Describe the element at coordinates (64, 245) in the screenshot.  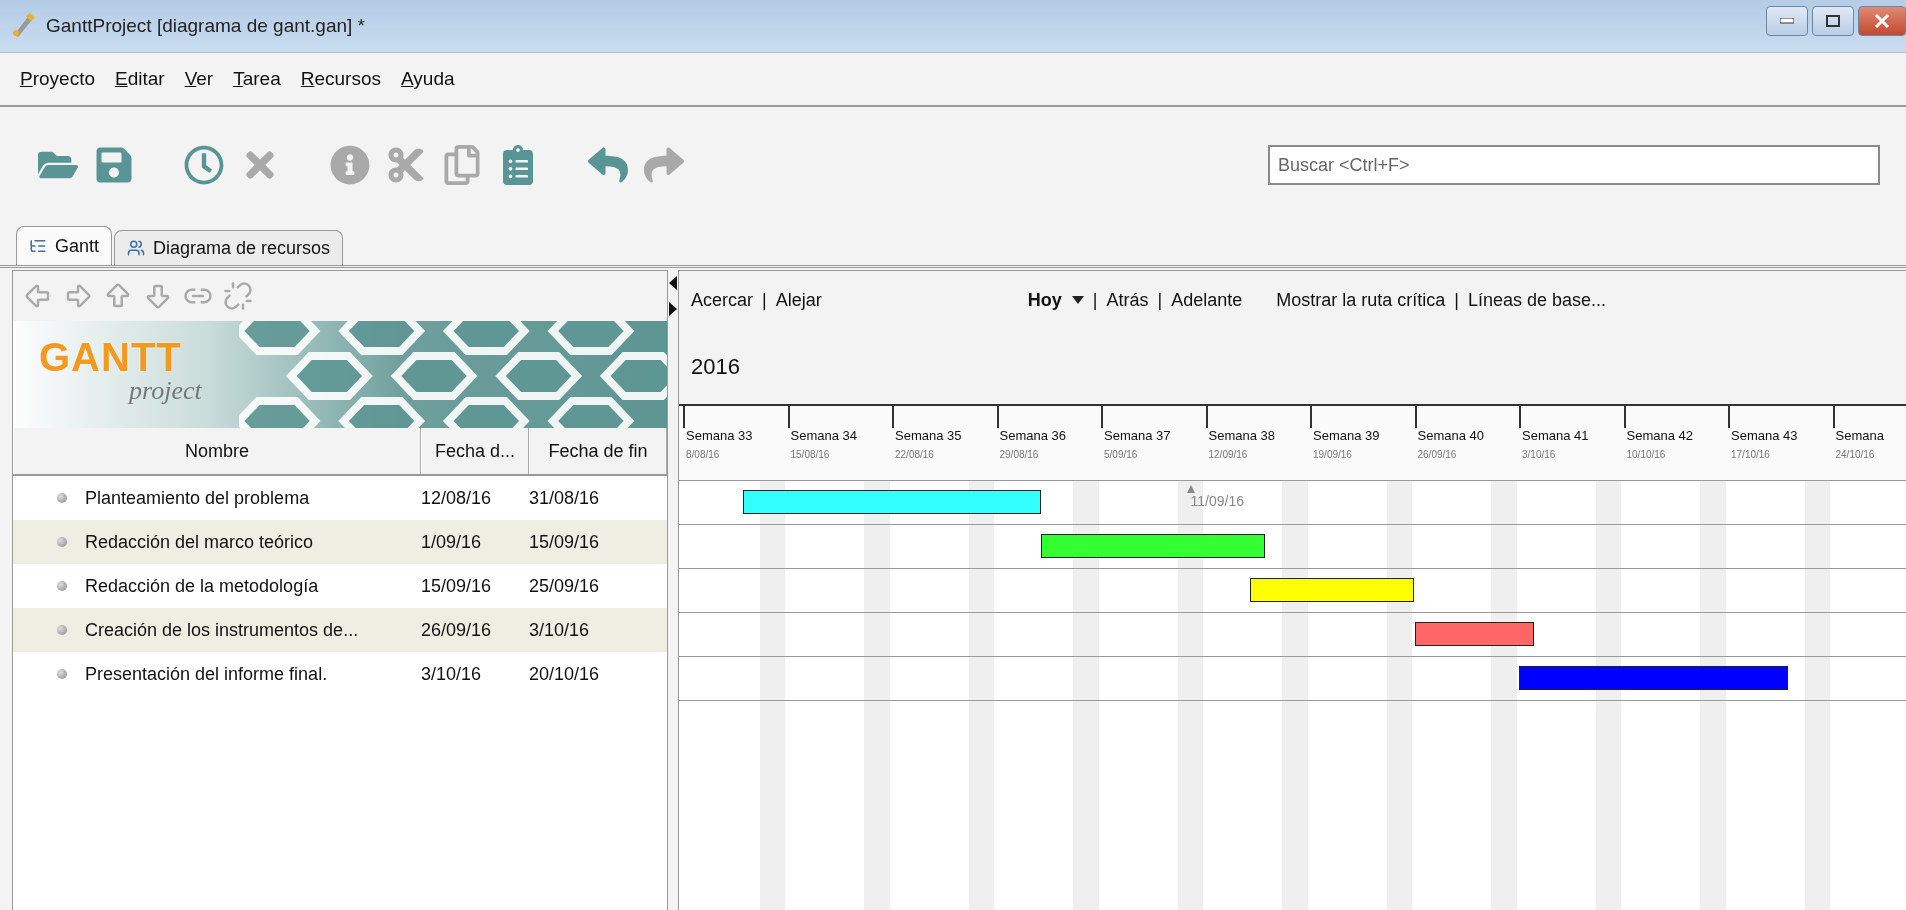
I see `tab: Gantt` at that location.